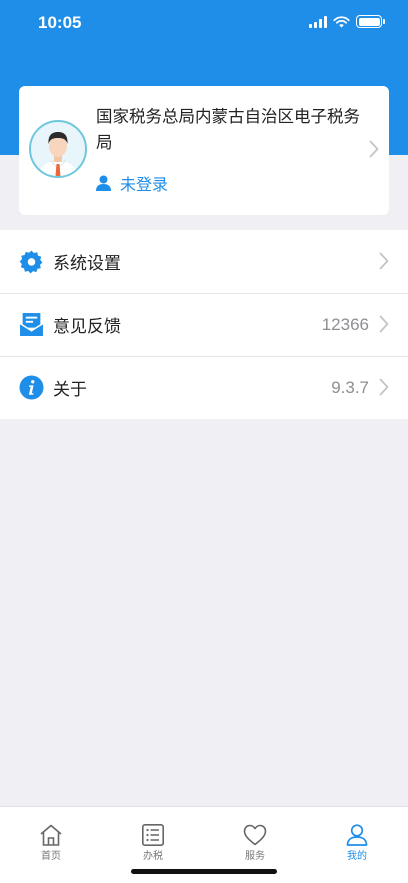 The height and width of the screenshot is (883, 408). What do you see at coordinates (144, 184) in the screenshot?
I see `login-status-label: 未登录` at bounding box center [144, 184].